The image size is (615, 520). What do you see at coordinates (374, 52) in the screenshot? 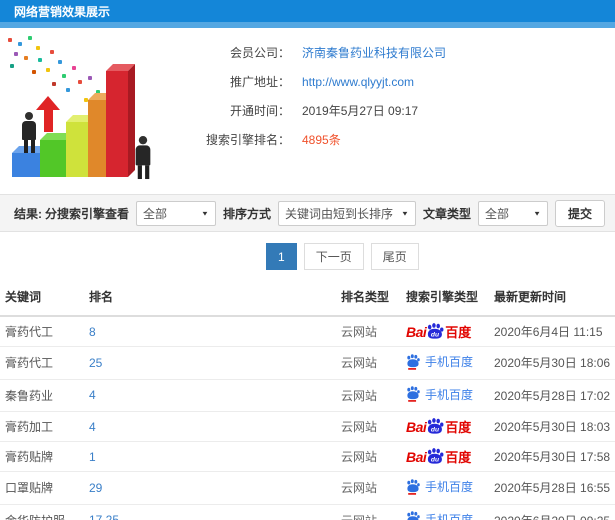
I see `company-link: 济南秦鲁药业科技有限公司` at bounding box center [374, 52].